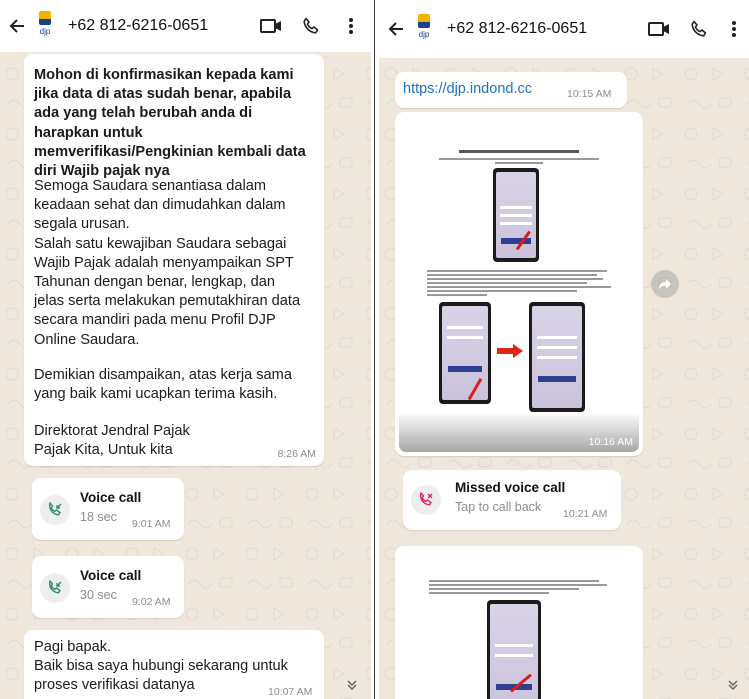  What do you see at coordinates (160, 243) in the screenshot?
I see `text-line: Salah satu kewajiban Saudara sebagai` at bounding box center [160, 243].